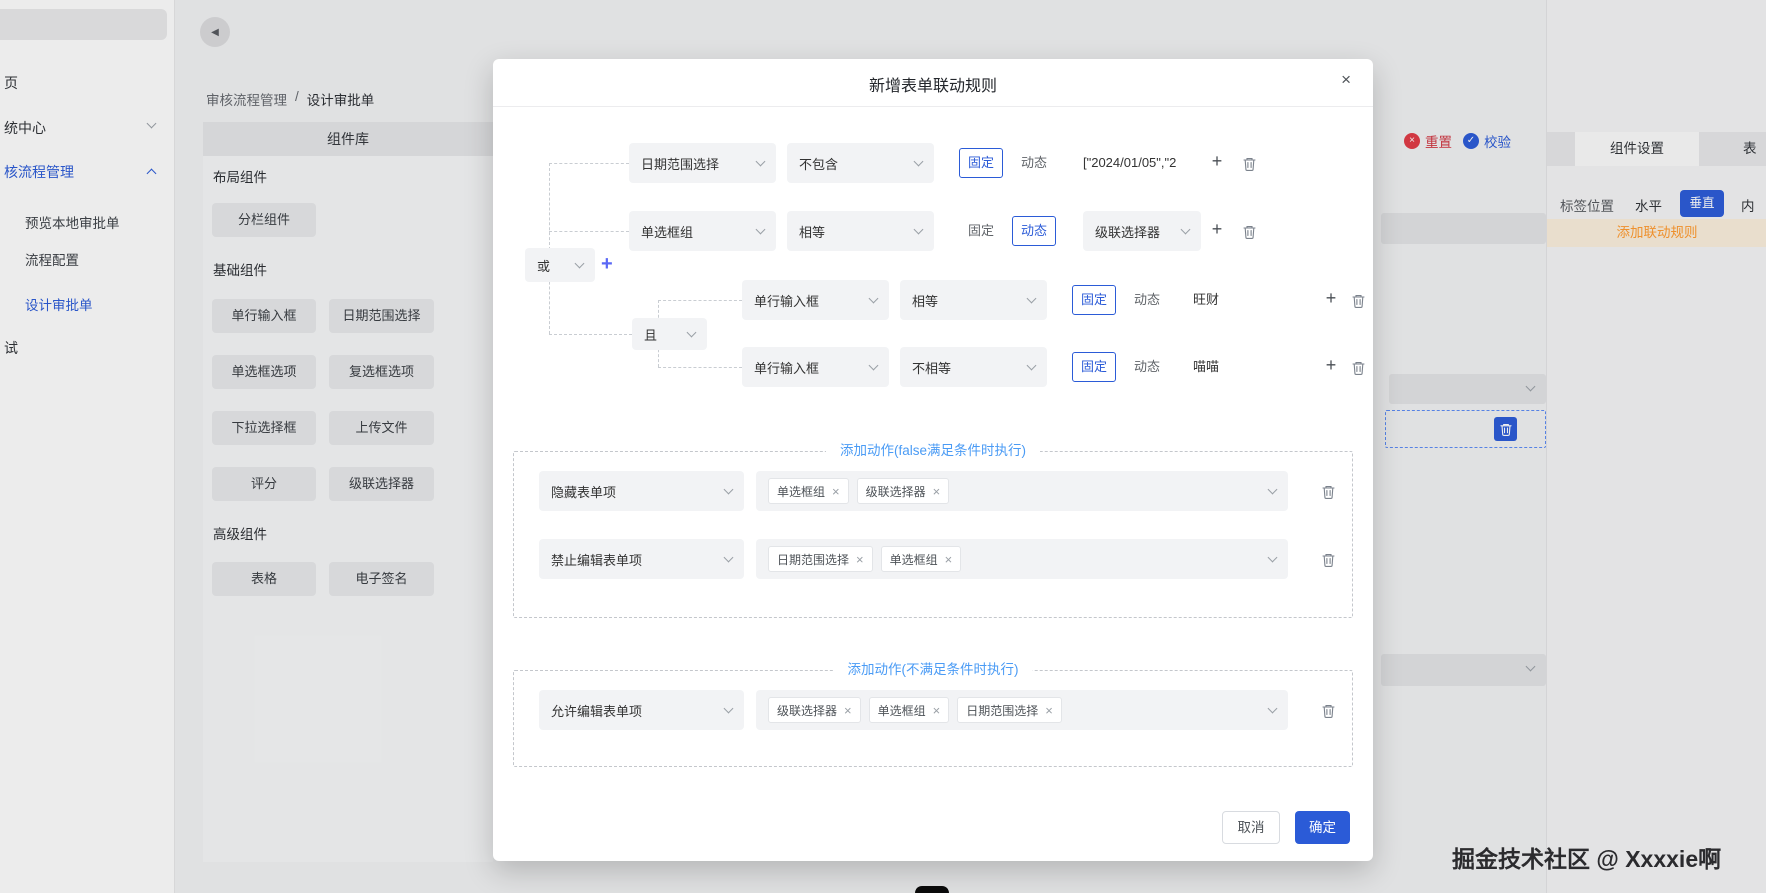 The image size is (1766, 893). I want to click on condition-field-select: 日期范围选择, so click(702, 163).